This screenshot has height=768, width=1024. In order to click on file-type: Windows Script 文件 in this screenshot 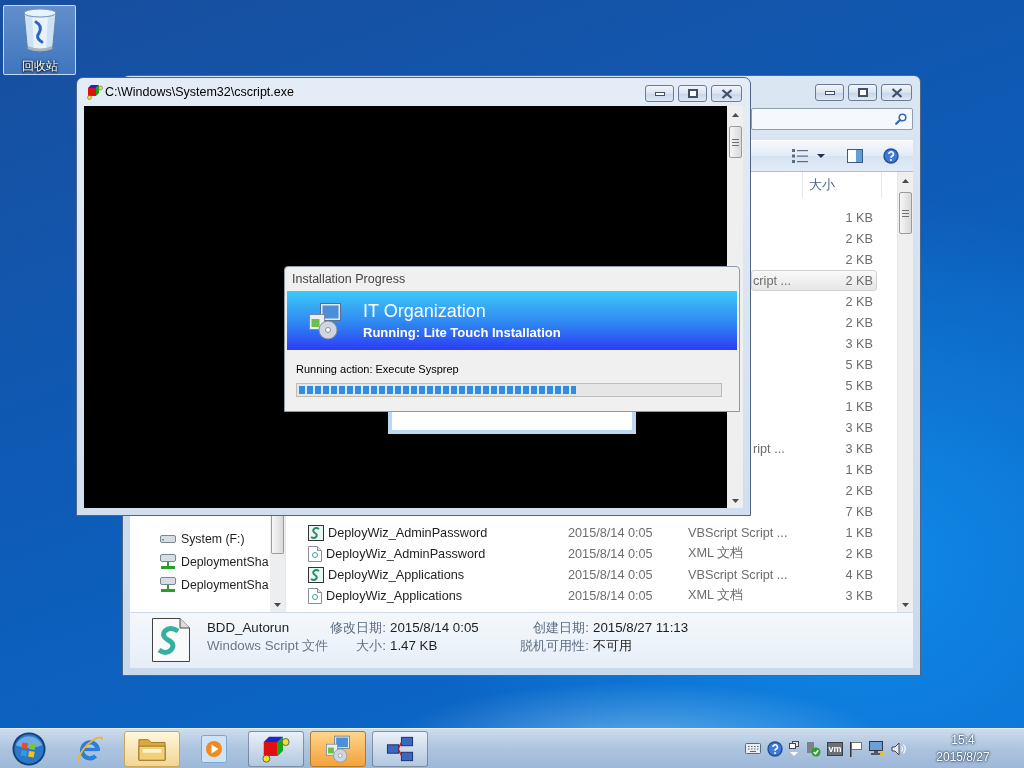, I will do `click(268, 646)`.